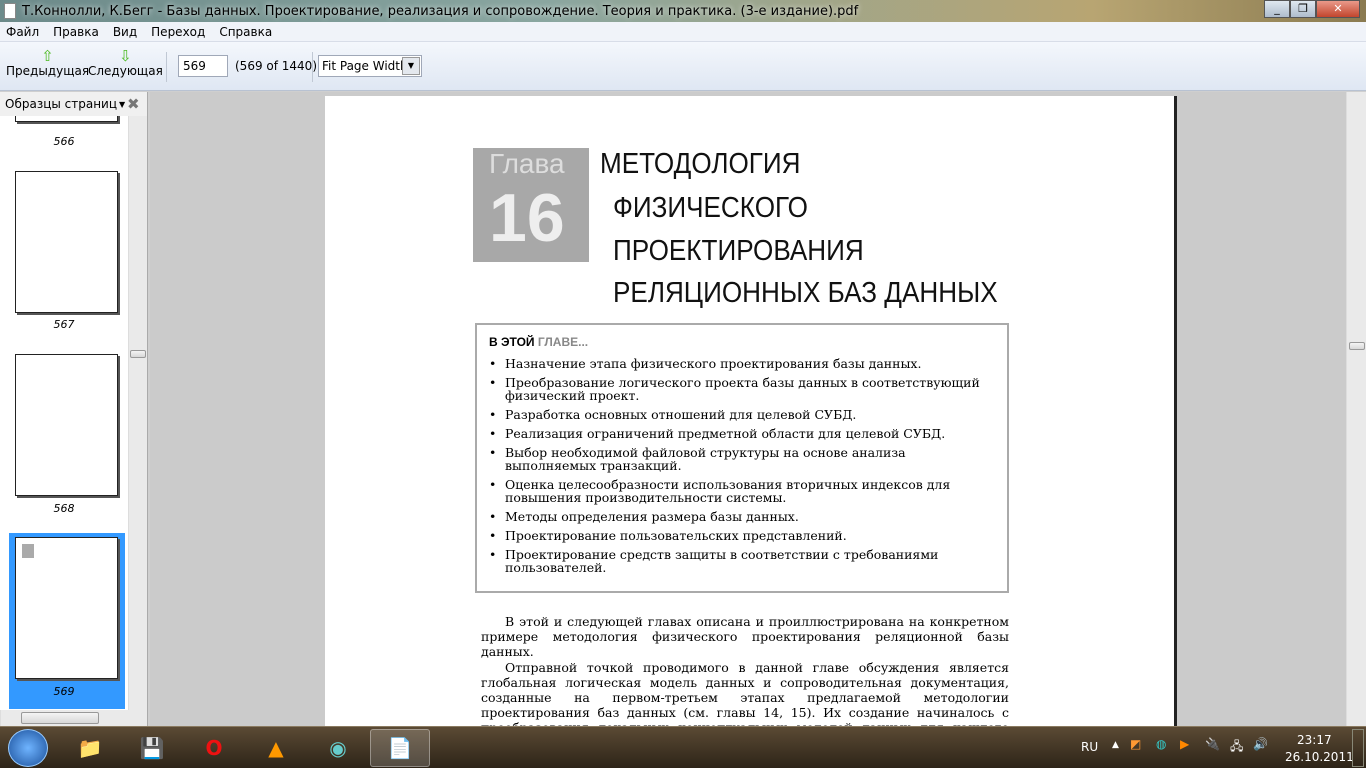 The height and width of the screenshot is (768, 1366). What do you see at coordinates (1303, 9) in the screenshot?
I see `maximize-button: ❐` at bounding box center [1303, 9].